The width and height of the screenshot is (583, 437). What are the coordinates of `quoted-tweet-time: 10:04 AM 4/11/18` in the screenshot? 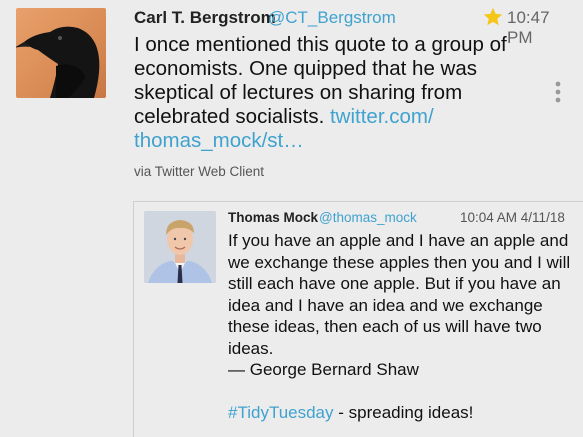 It's located at (512, 217).